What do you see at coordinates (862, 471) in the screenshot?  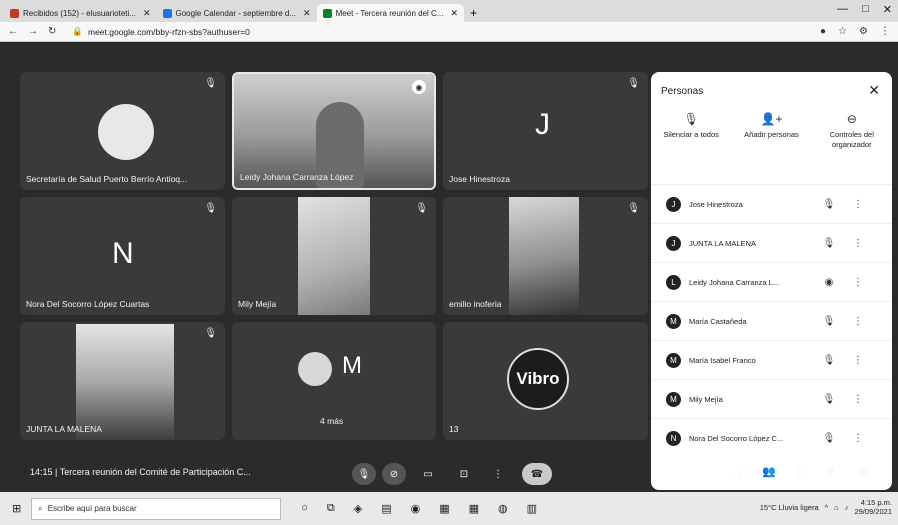 I see `host-controls-icon: ⊛` at bounding box center [862, 471].